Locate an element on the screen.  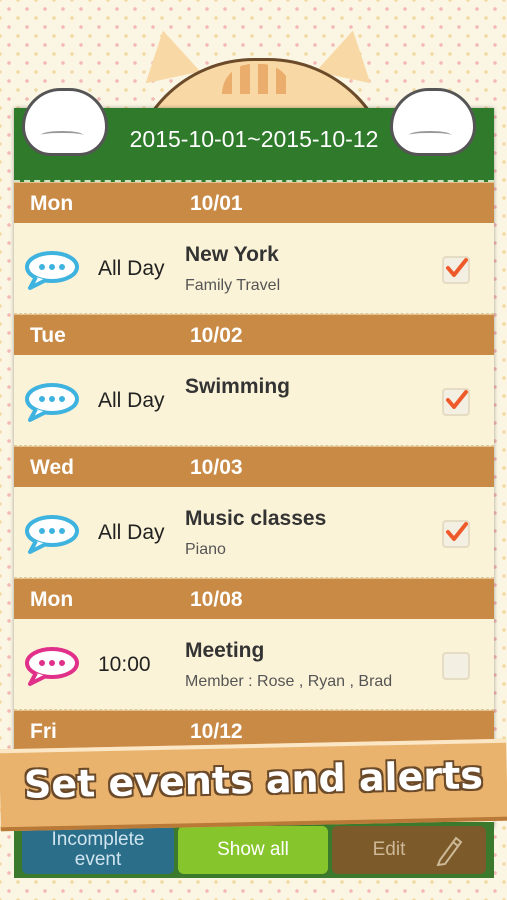
day-header: Mon 10/01 is located at coordinates (254, 202).